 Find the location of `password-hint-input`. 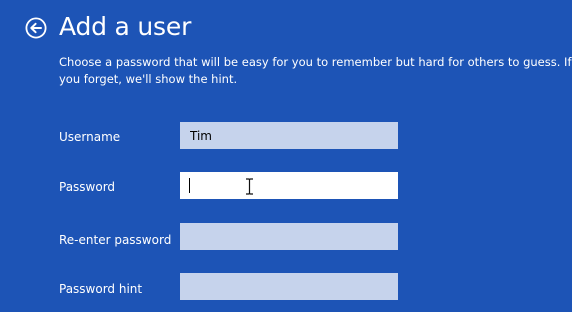

password-hint-input is located at coordinates (289, 286).